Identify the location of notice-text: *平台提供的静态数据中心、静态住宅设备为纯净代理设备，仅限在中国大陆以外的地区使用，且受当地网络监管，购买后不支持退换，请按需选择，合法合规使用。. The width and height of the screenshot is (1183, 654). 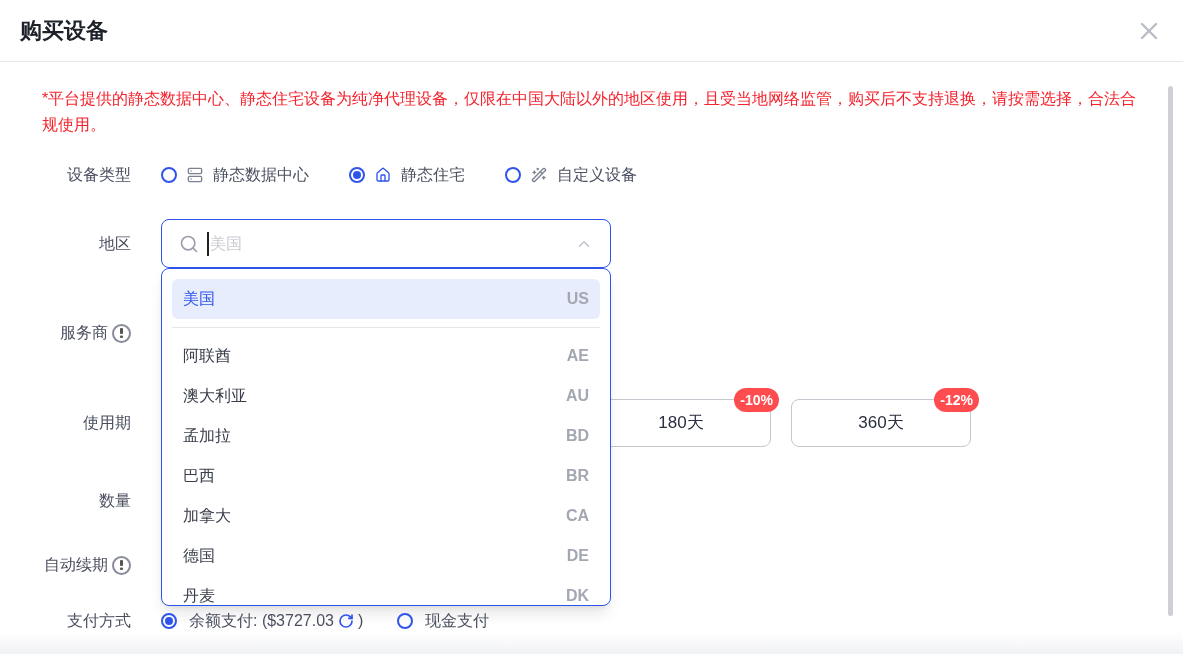
(589, 112).